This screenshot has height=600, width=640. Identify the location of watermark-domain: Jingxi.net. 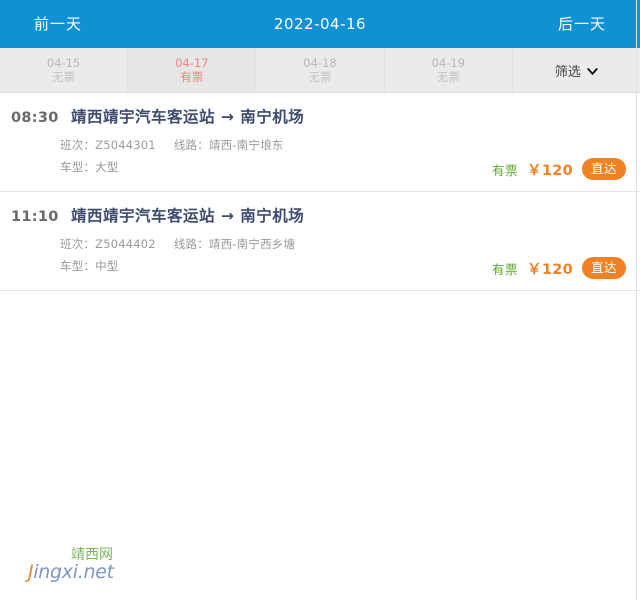
(88, 572).